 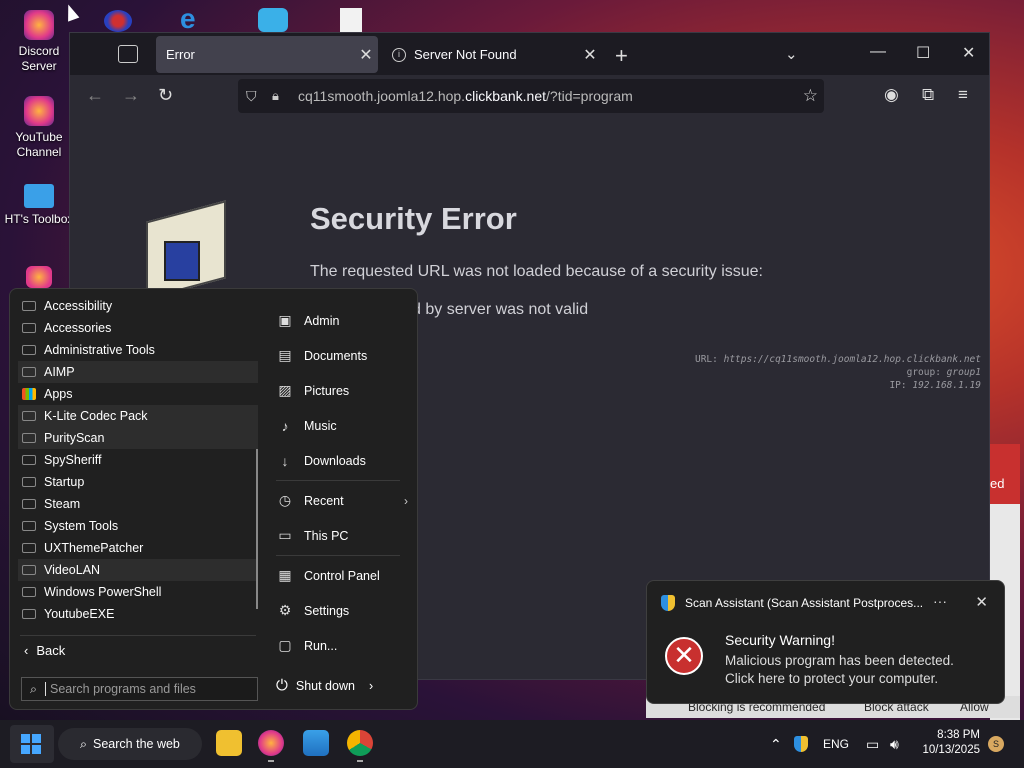 What do you see at coordinates (338, 500) in the screenshot?
I see `place-recent: ◷ Recent ›` at bounding box center [338, 500].